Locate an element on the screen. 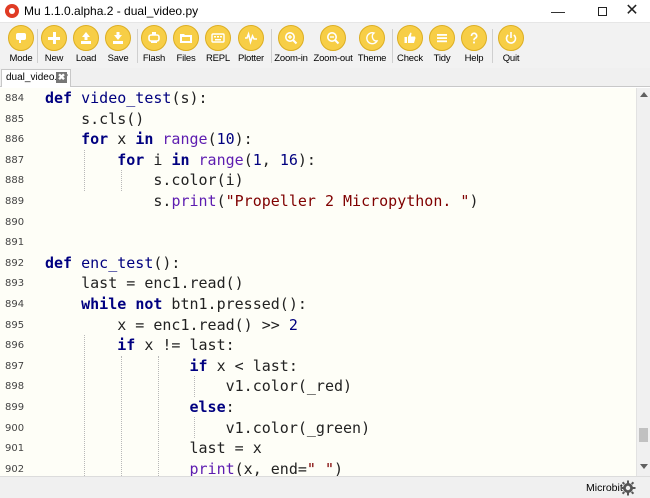 The width and height of the screenshot is (650, 498). code-line: 898 v1.color(_red) is located at coordinates (318, 386).